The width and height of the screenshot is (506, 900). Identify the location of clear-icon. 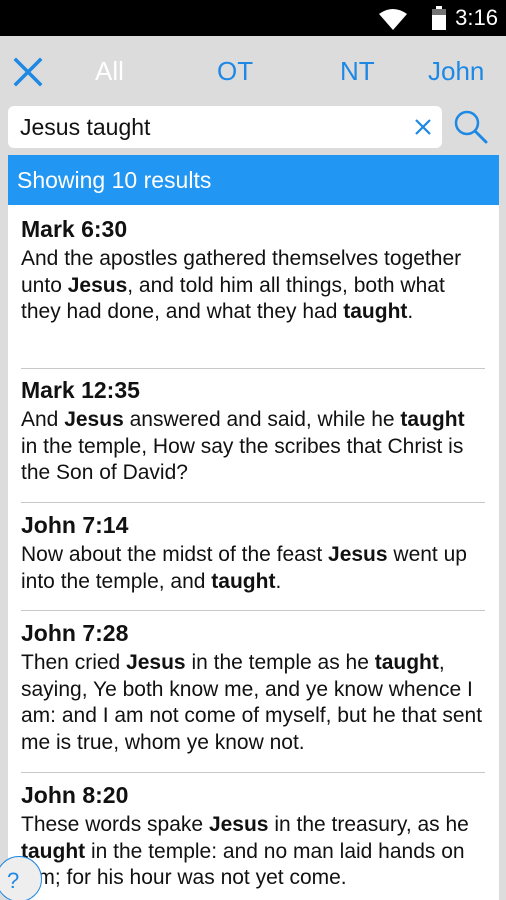
(423, 127).